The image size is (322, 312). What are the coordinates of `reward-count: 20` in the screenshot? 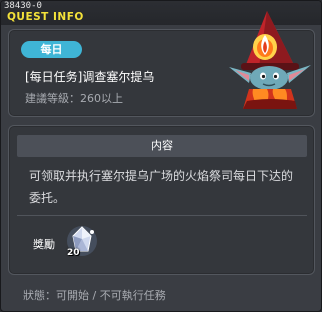 It's located at (73, 253).